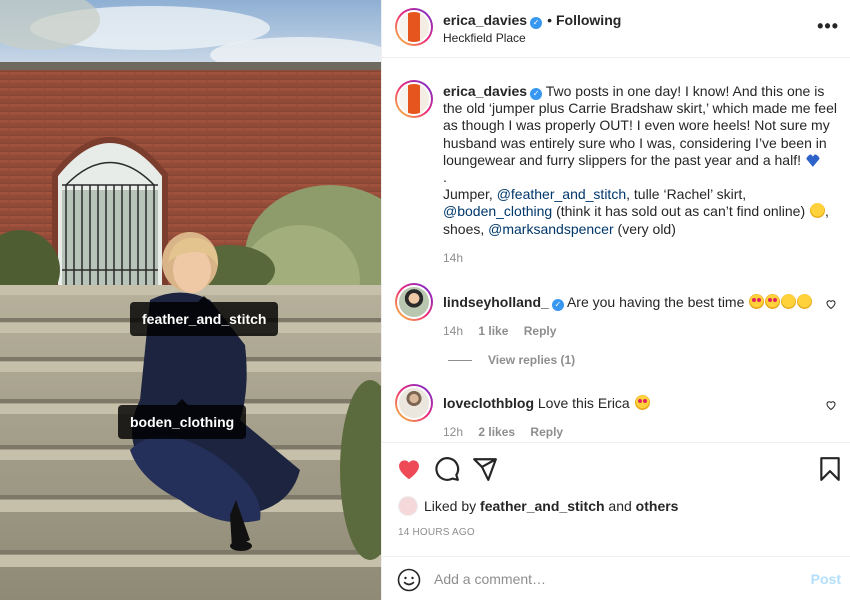 The image size is (850, 600). What do you see at coordinates (453, 258) in the screenshot?
I see `caption-timestamp: 14h` at bounding box center [453, 258].